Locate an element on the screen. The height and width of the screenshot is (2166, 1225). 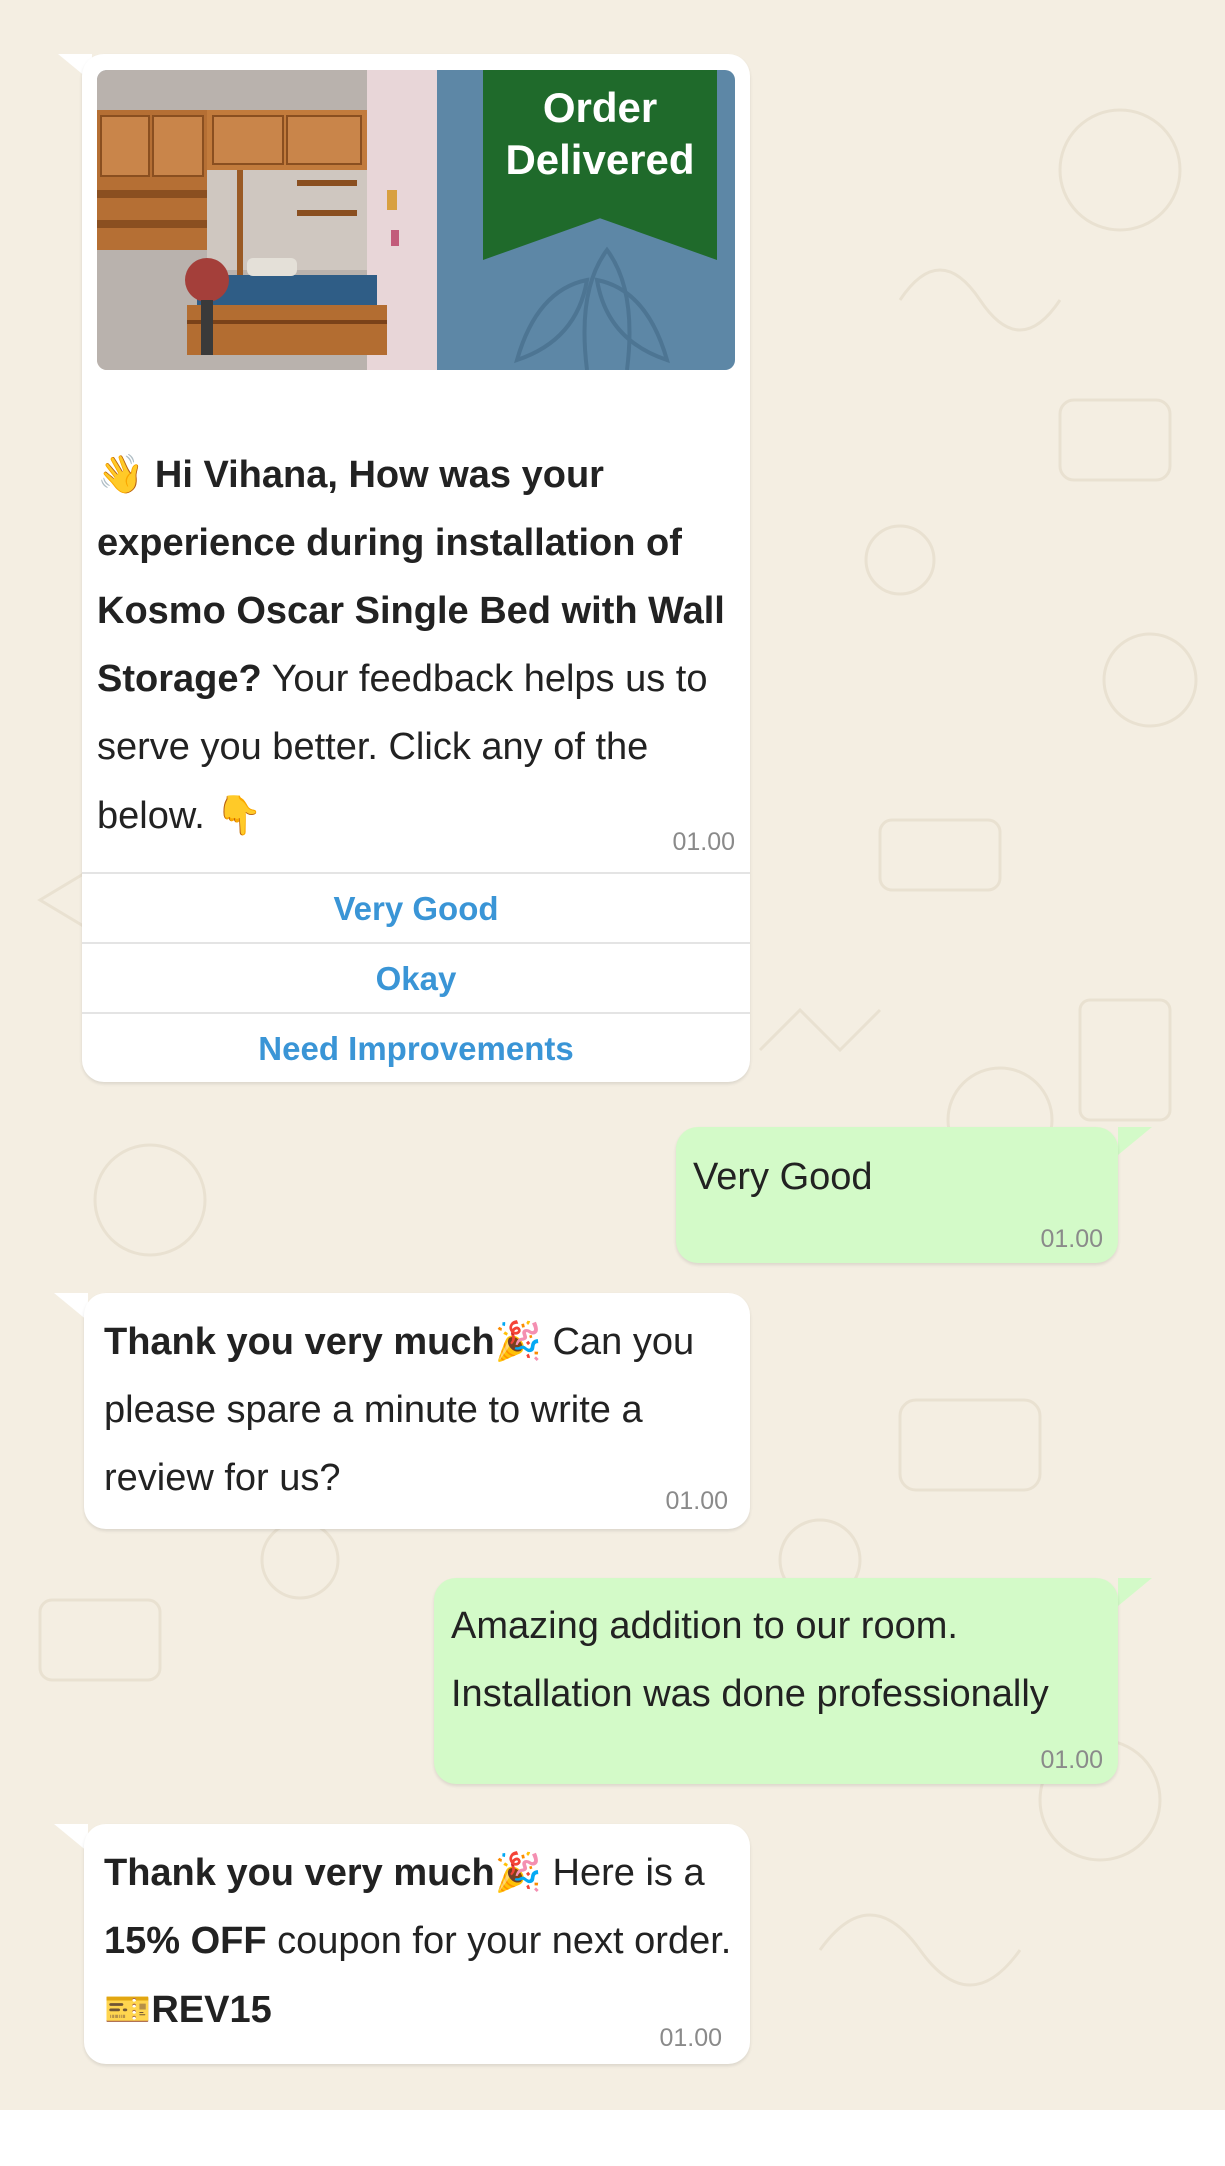
coupon-text-part-2: coupon for your next order. is located at coordinates (499, 1941).